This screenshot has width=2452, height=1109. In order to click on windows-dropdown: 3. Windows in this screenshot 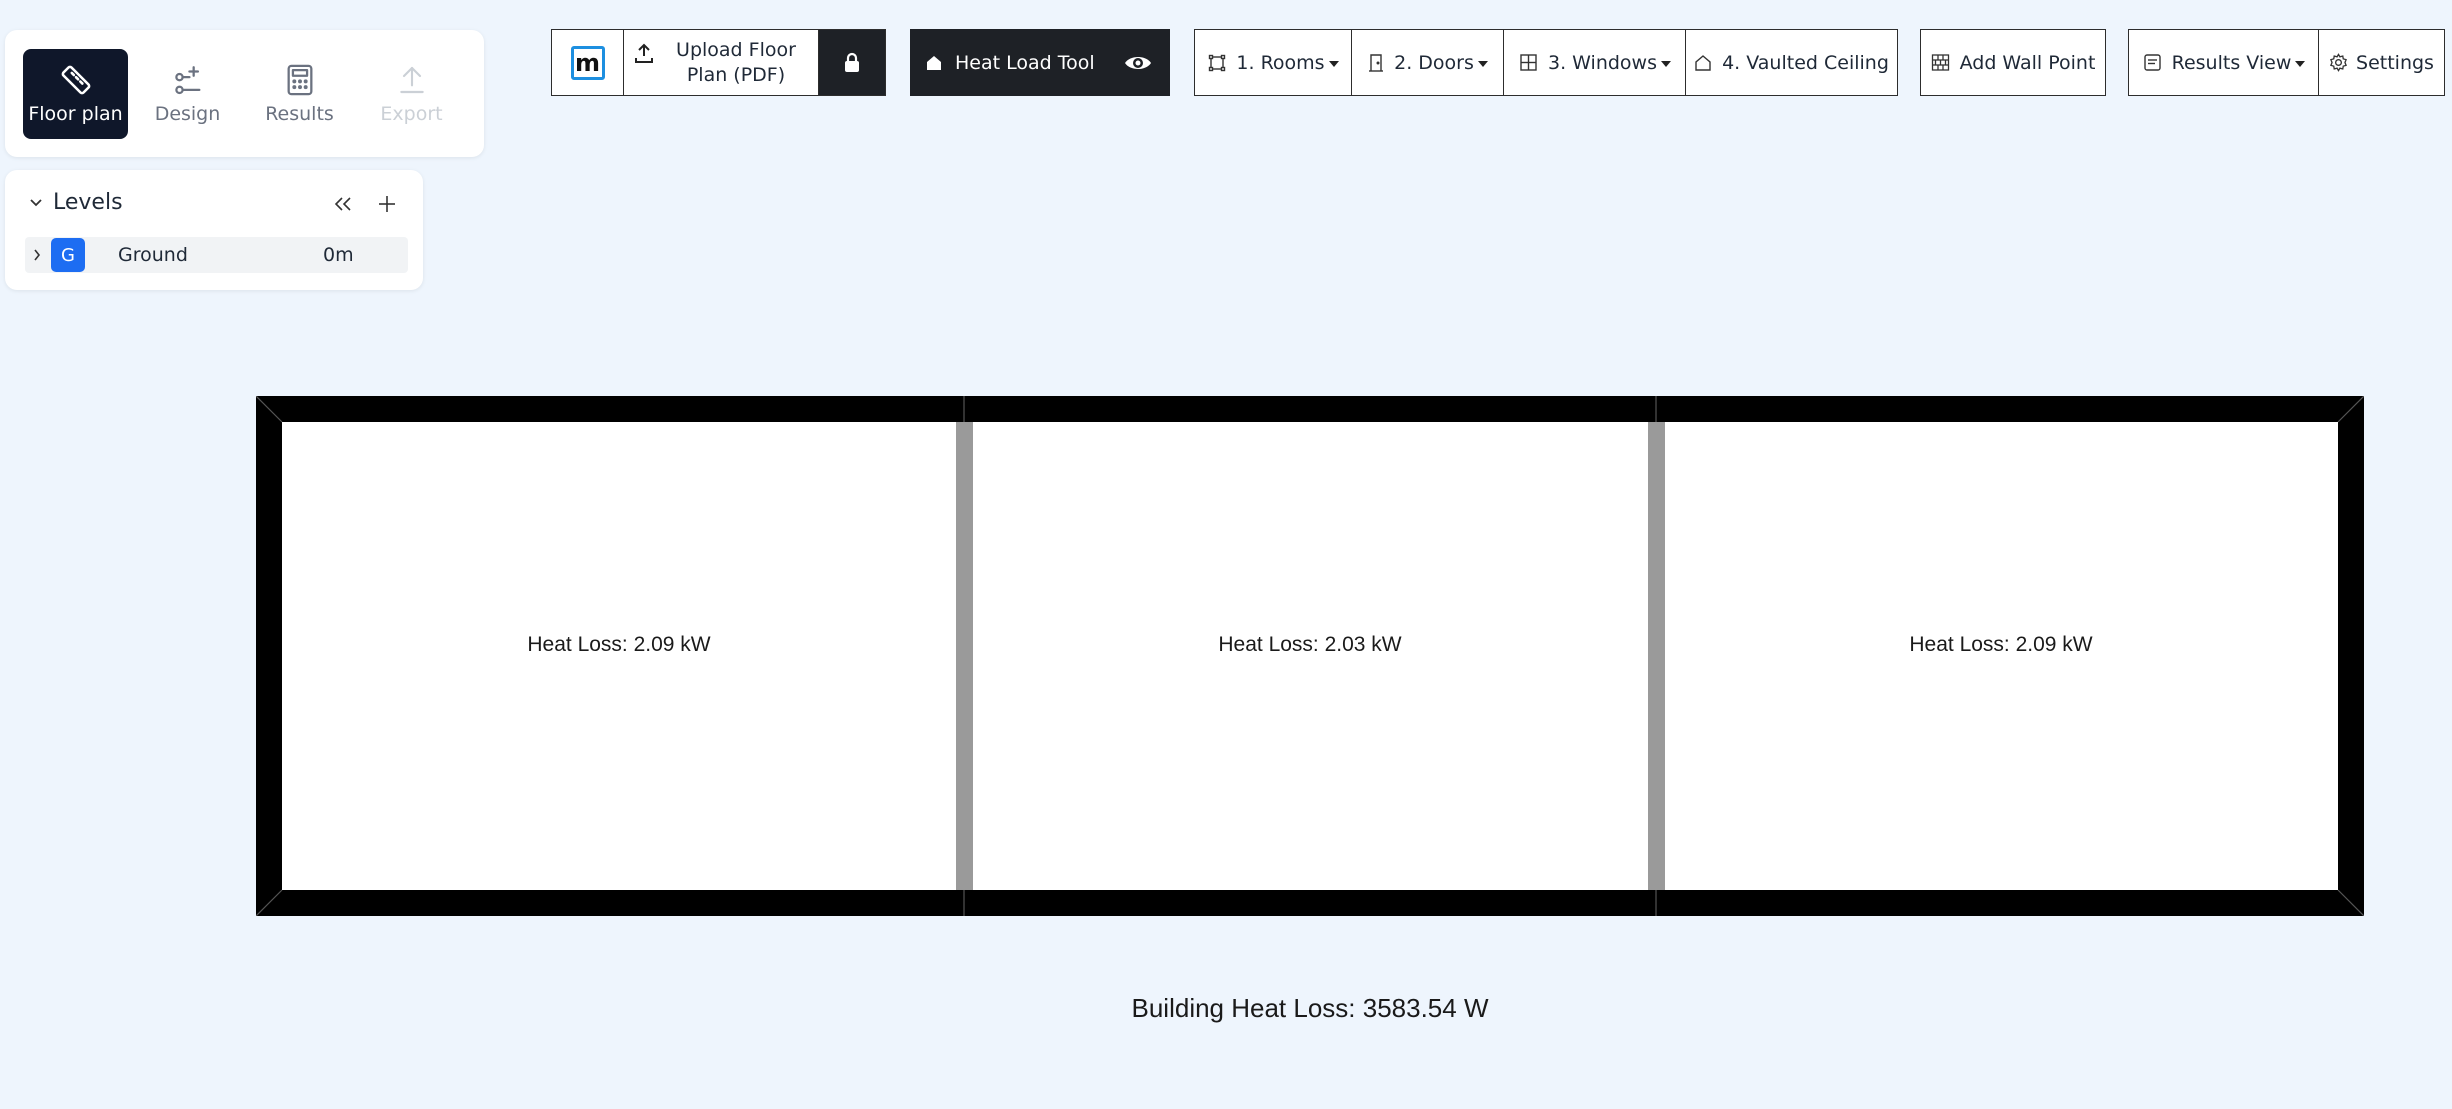, I will do `click(1595, 62)`.